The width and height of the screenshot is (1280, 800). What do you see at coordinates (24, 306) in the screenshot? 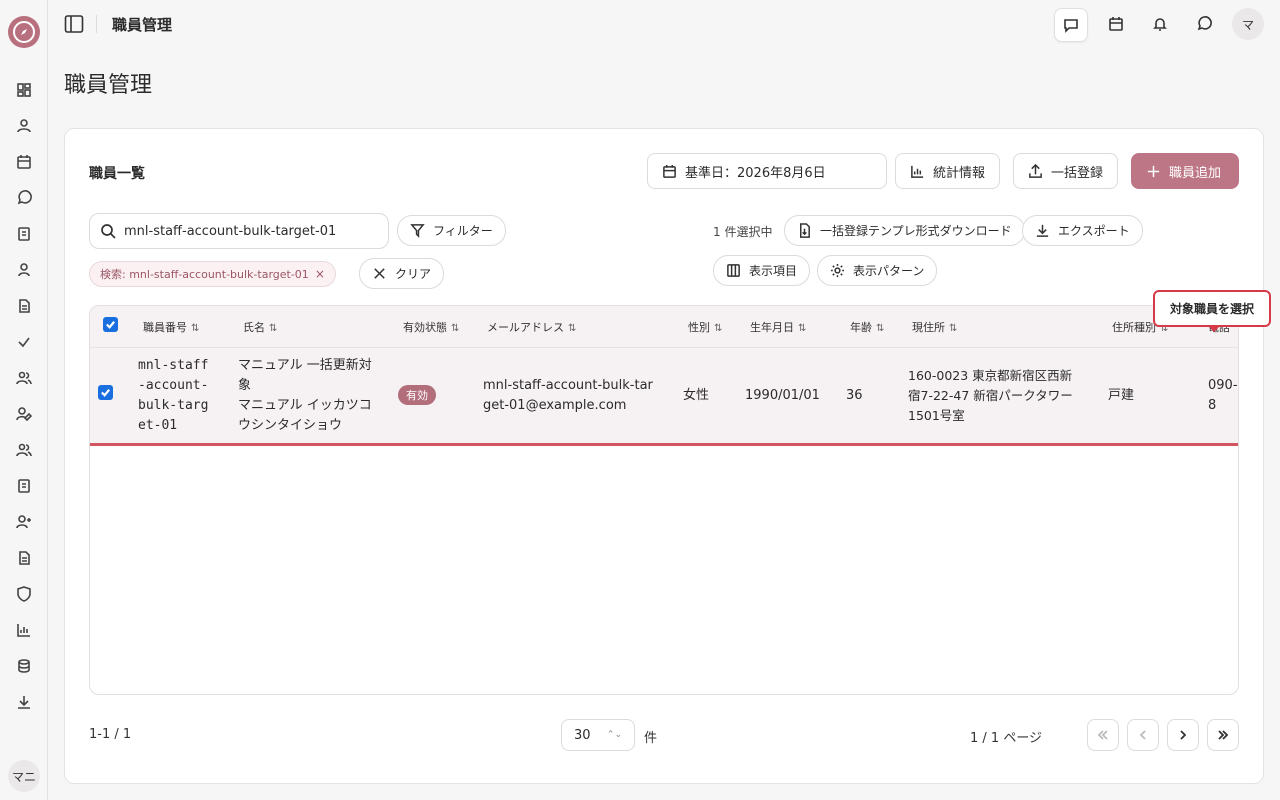
I see `file-icon` at bounding box center [24, 306].